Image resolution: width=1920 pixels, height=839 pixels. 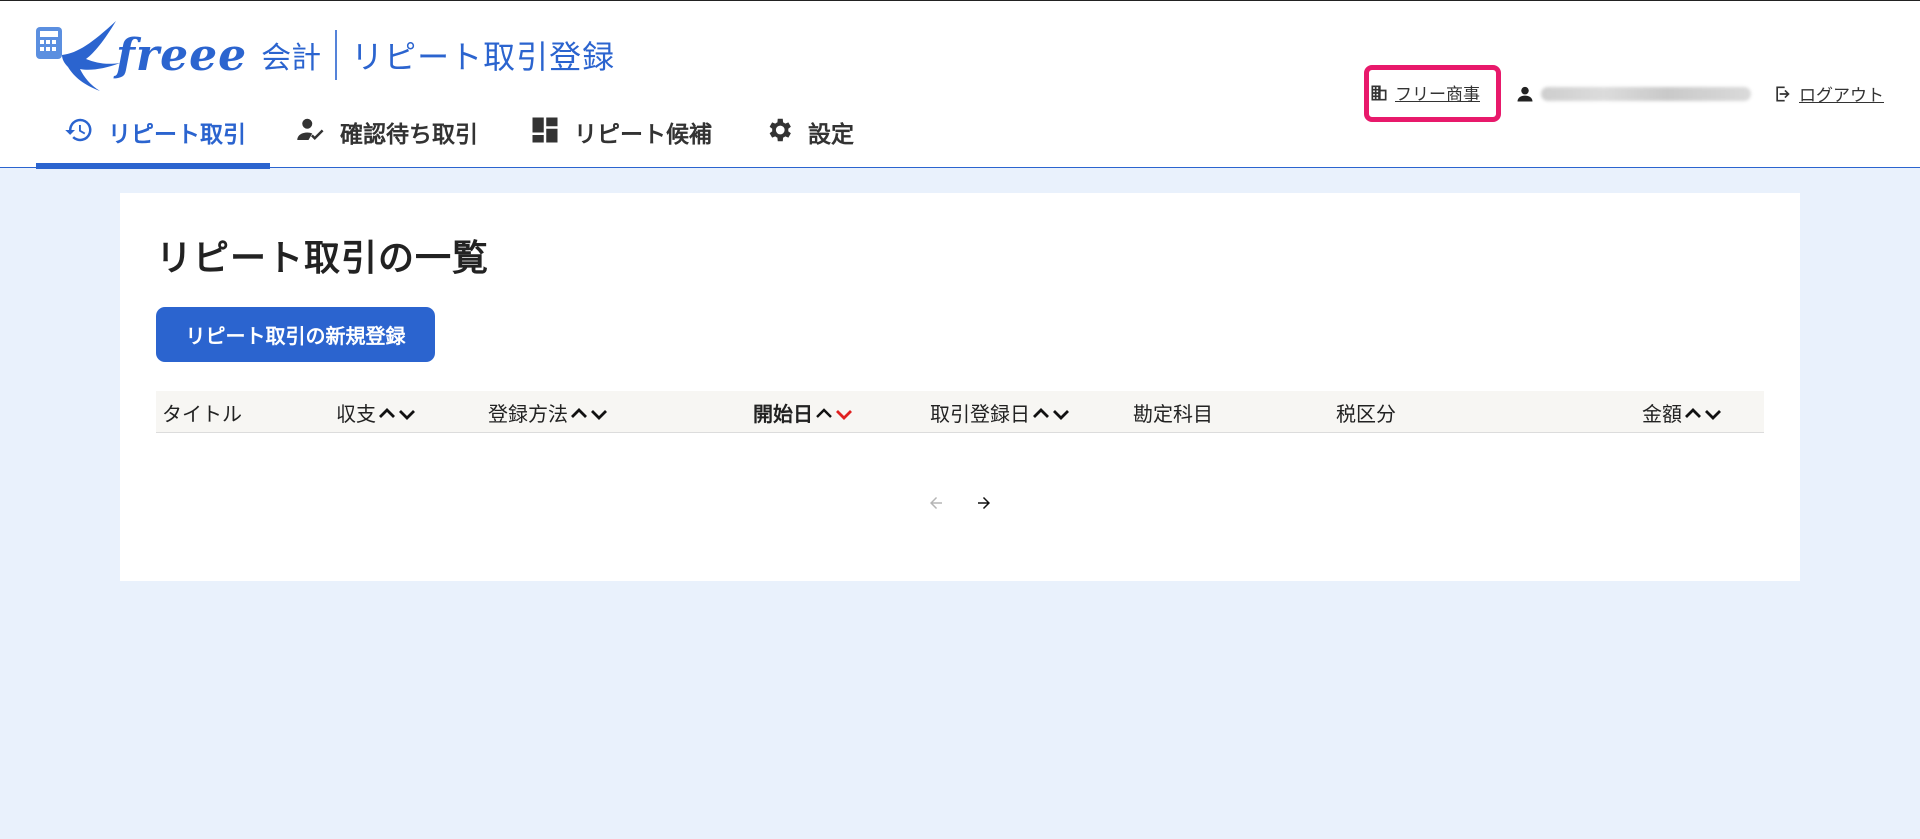 I want to click on history-icon, so click(x=79, y=130).